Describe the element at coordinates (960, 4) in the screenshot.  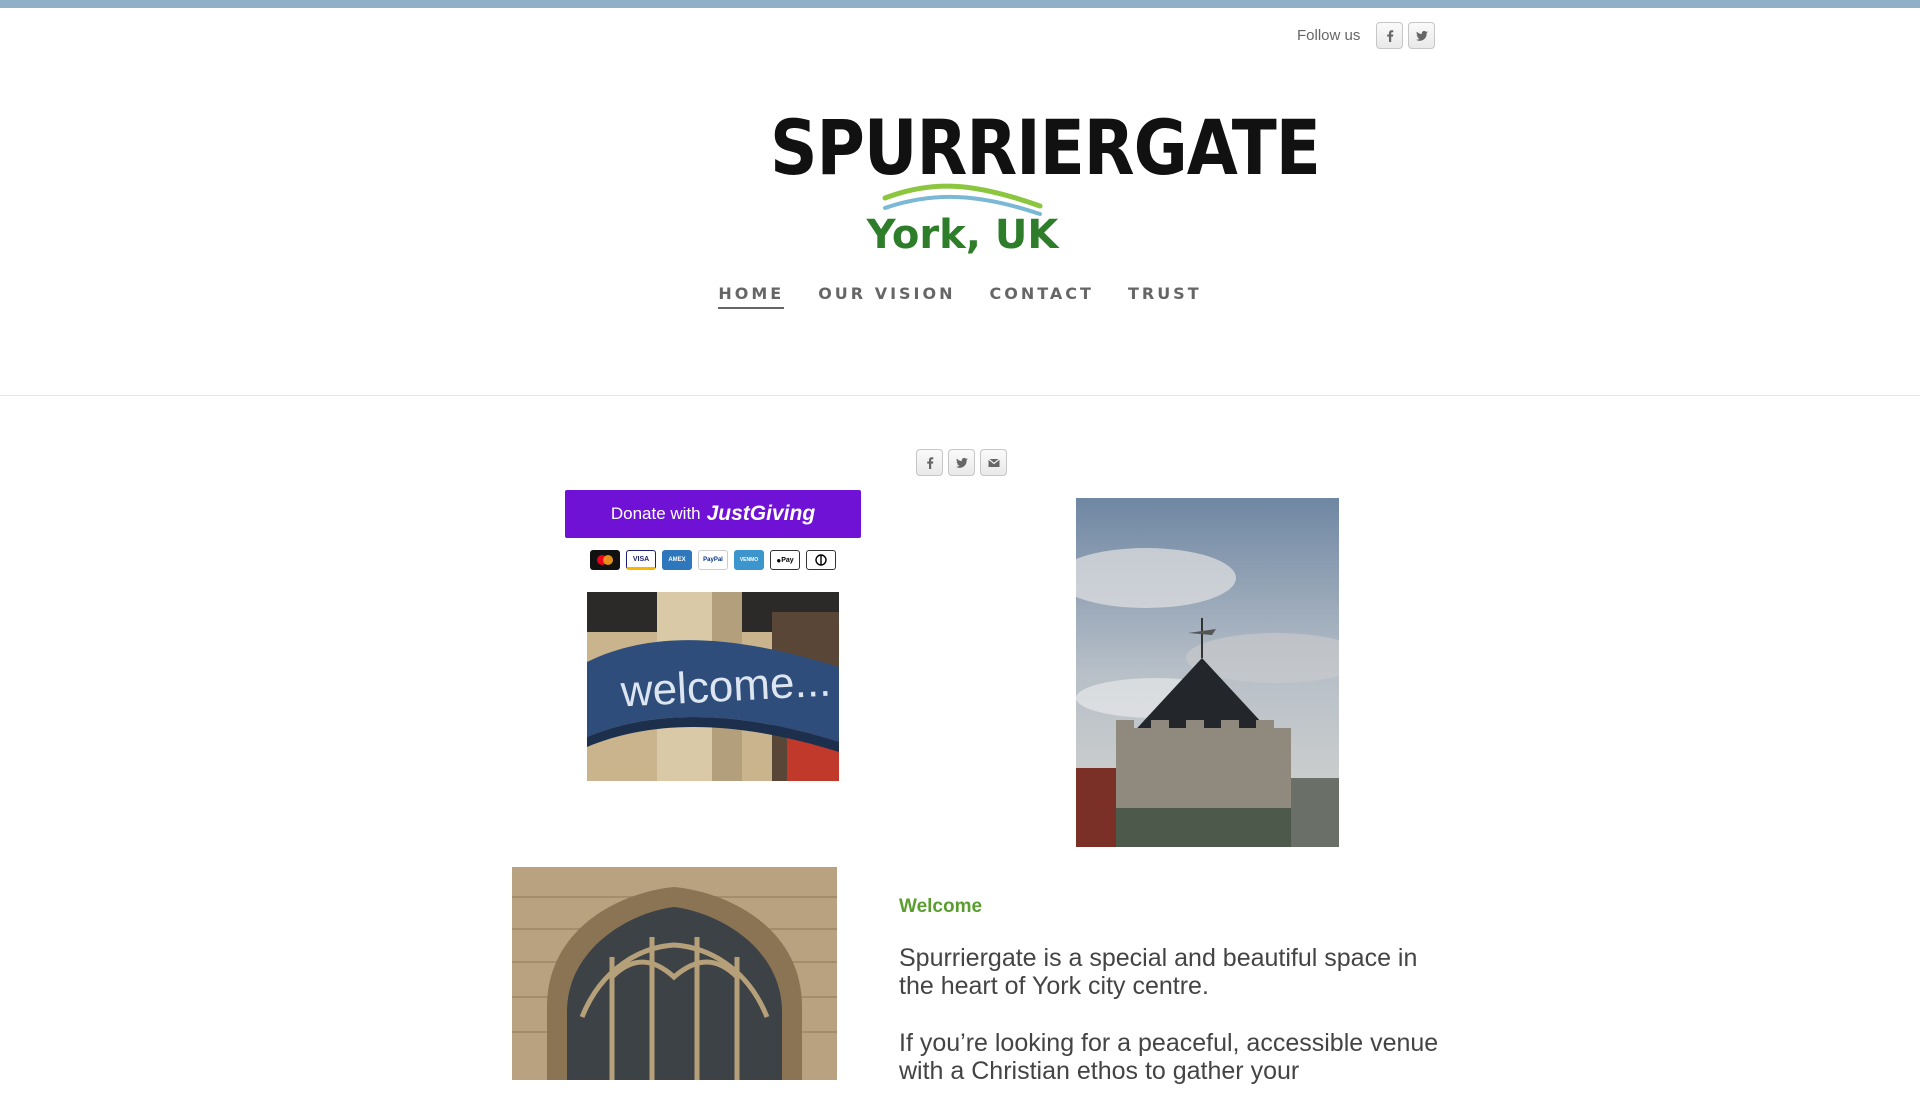
I see `top-accent-strip` at that location.